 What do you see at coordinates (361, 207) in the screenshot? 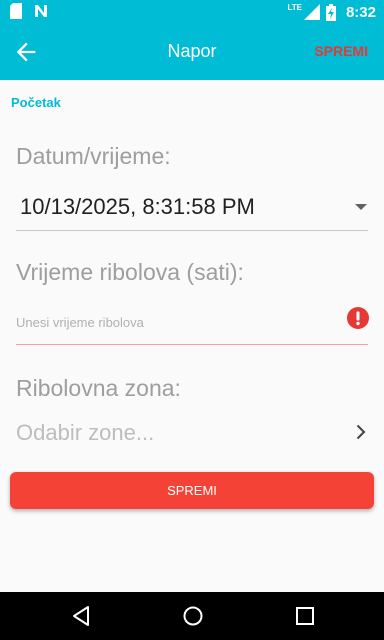
I see `dropdown-arrow-icon` at bounding box center [361, 207].